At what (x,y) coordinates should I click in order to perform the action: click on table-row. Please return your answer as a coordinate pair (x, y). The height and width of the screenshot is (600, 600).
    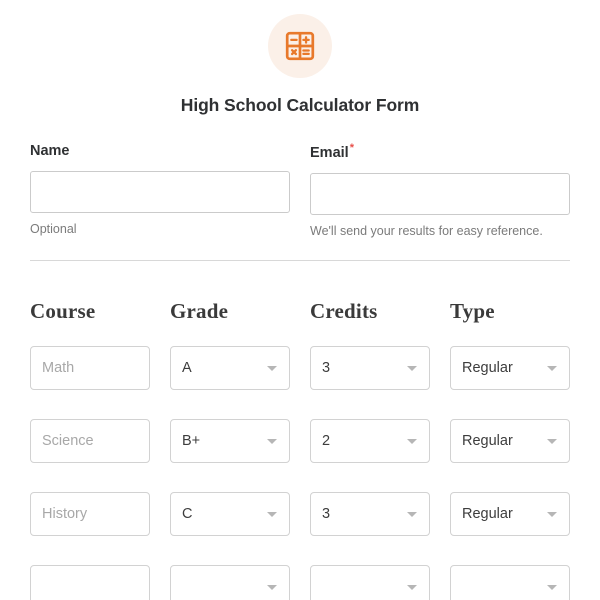
    Looking at the image, I should click on (300, 582).